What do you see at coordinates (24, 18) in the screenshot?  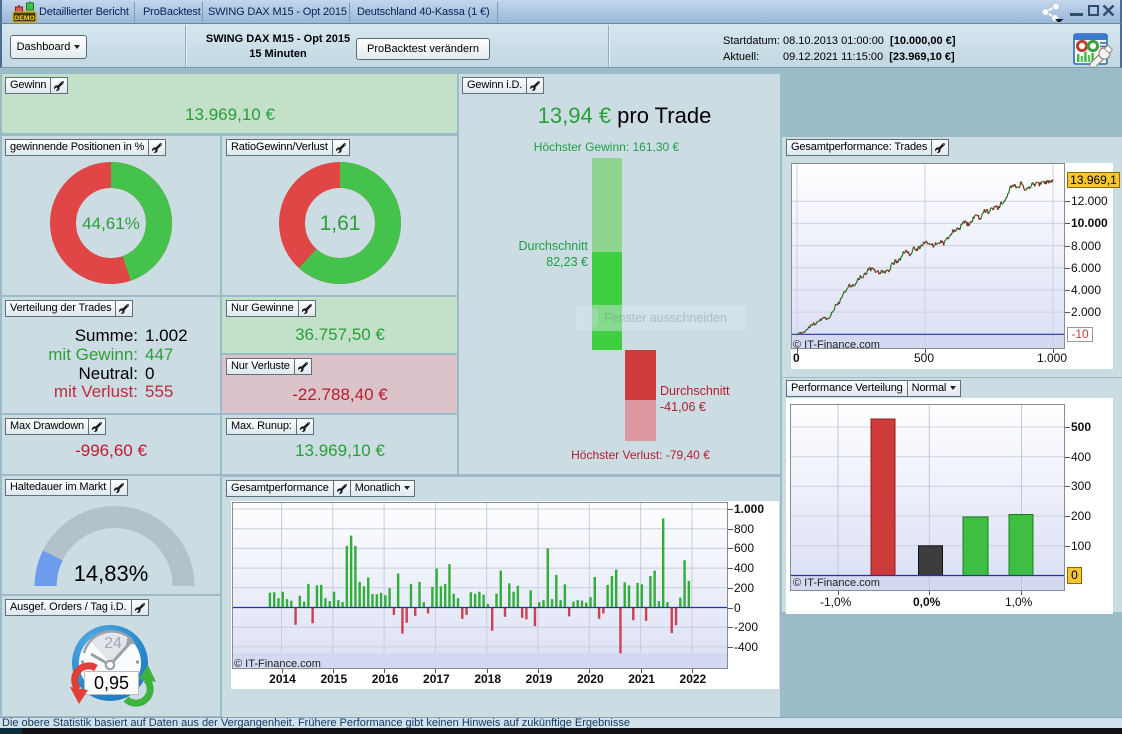 I see `svg-text: DEMO` at bounding box center [24, 18].